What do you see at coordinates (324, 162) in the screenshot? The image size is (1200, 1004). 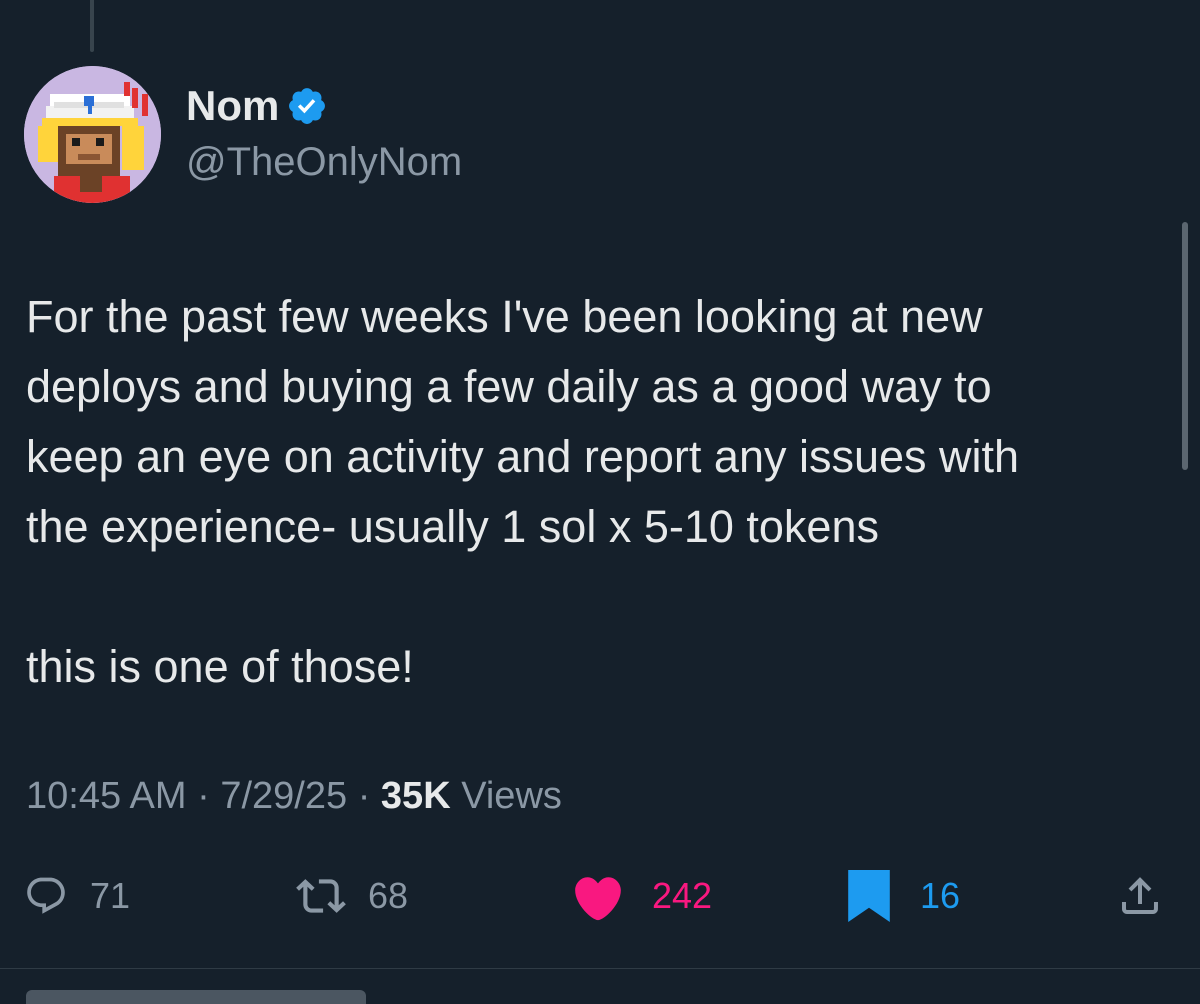 I see `author-handle: @TheOnlyNom` at bounding box center [324, 162].